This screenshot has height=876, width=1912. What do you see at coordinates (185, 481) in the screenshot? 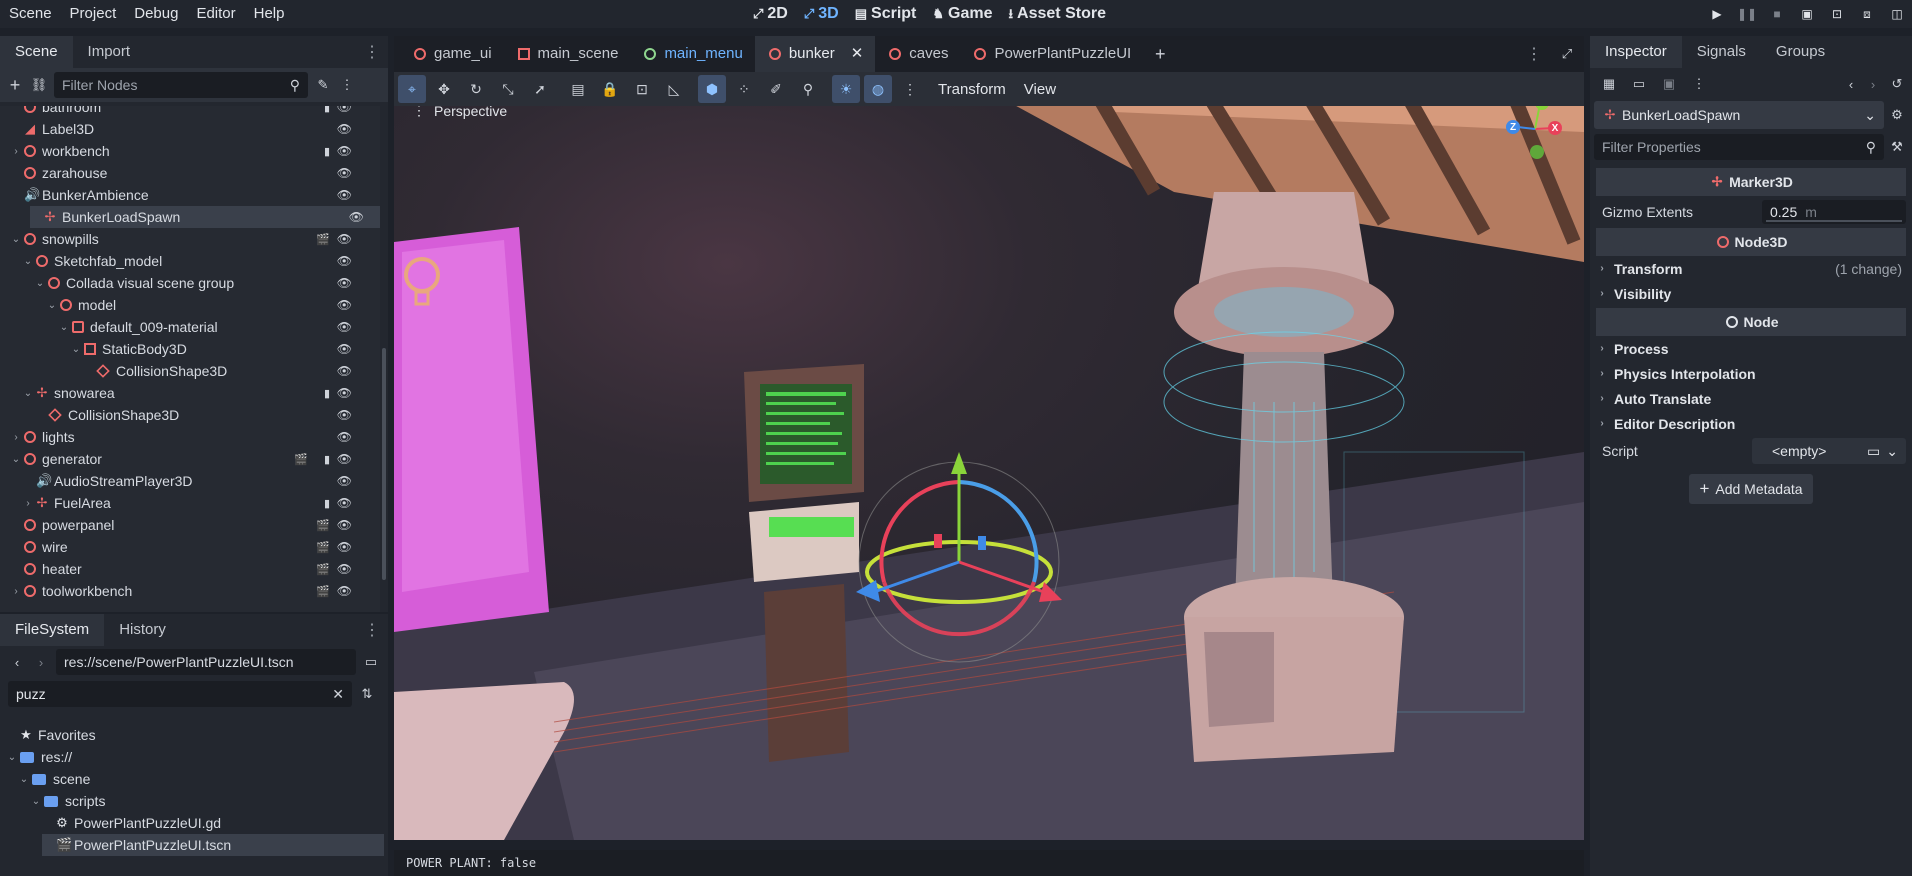
I see `scene-tree-row: 🔊 AudioStreamPlayer3D 👁` at bounding box center [185, 481].